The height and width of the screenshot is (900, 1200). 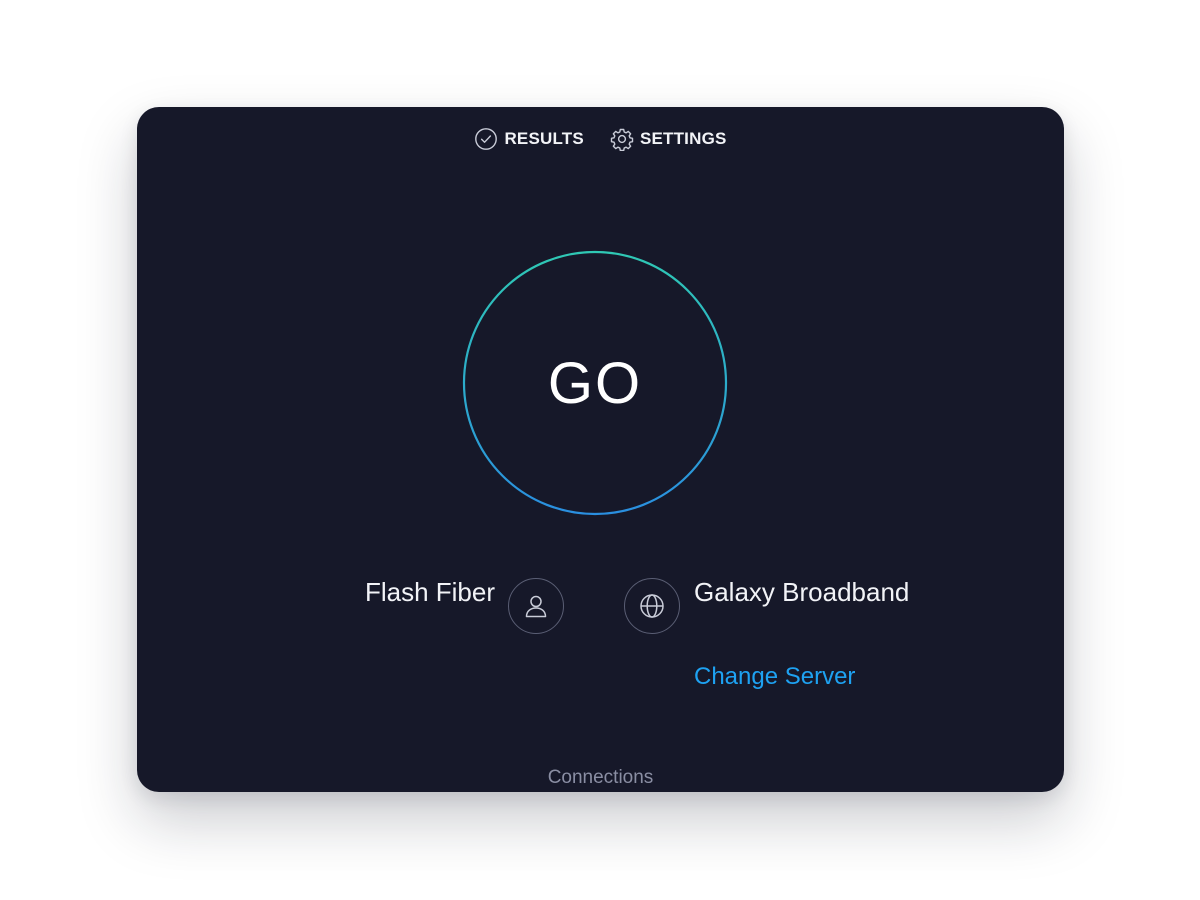 What do you see at coordinates (600, 778) in the screenshot?
I see `connections-label: Connections` at bounding box center [600, 778].